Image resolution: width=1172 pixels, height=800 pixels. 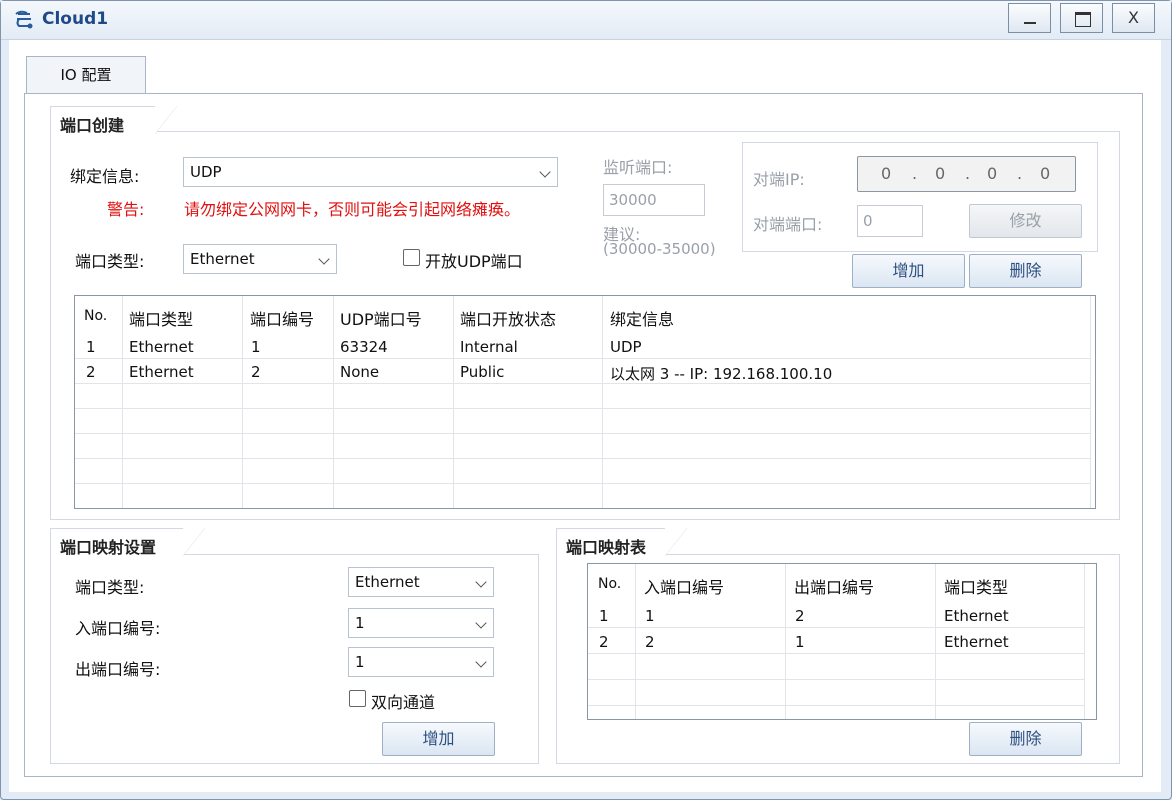 What do you see at coordinates (1025, 739) in the screenshot?
I see `delete-mapping-button: 删除` at bounding box center [1025, 739].